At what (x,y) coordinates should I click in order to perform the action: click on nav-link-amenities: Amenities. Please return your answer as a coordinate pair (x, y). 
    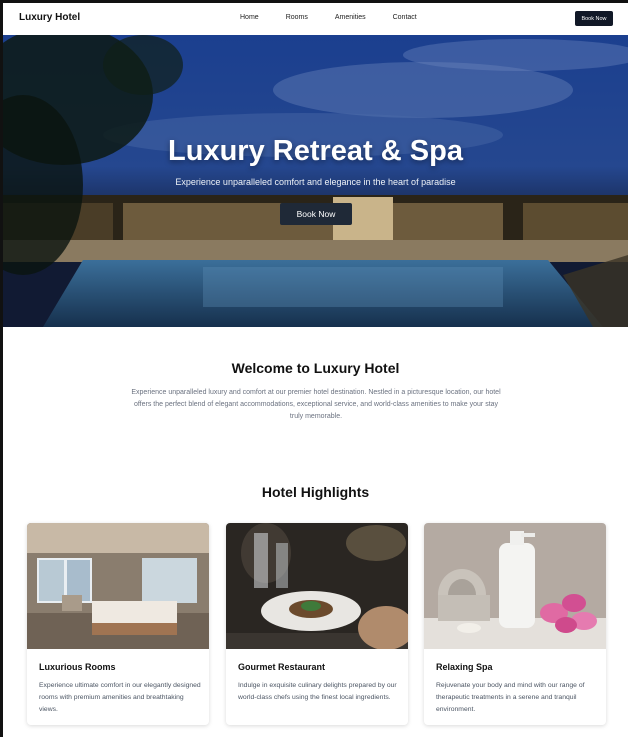
    Looking at the image, I should click on (350, 17).